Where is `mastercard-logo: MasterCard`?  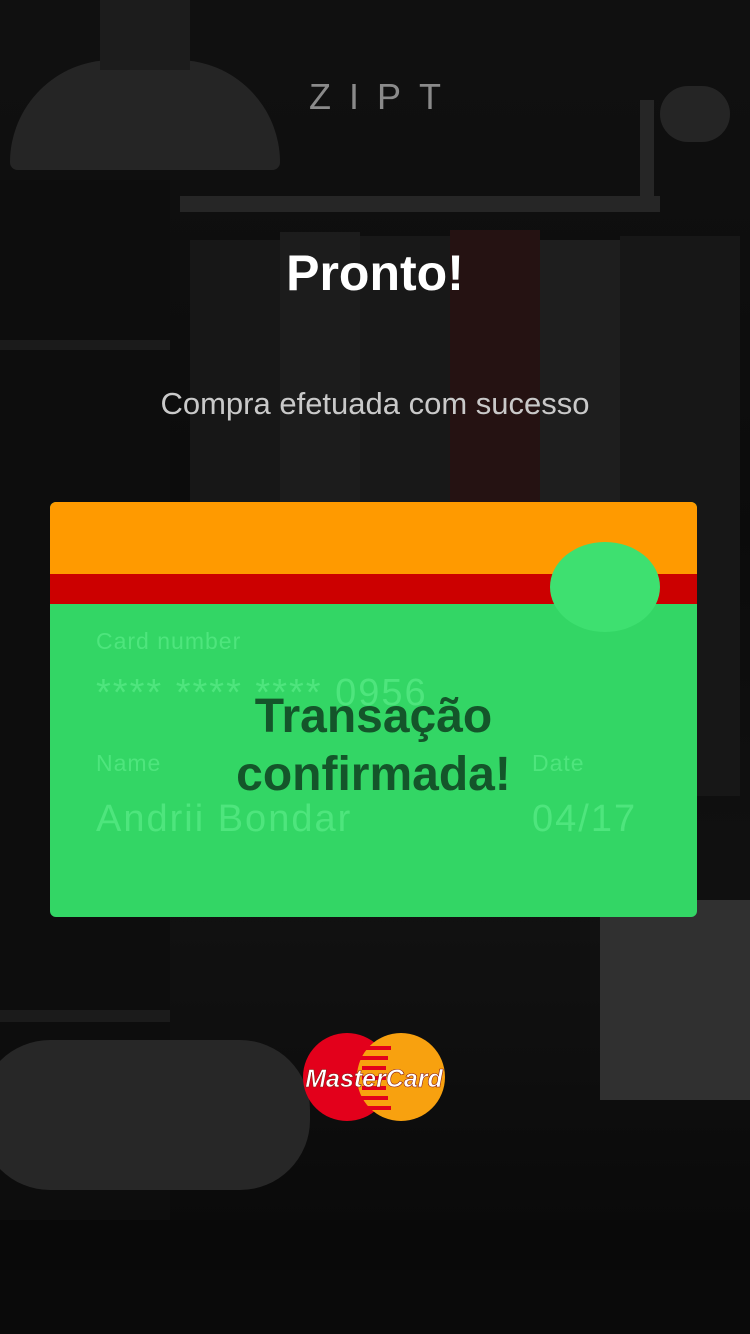 mastercard-logo: MasterCard is located at coordinates (374, 1077).